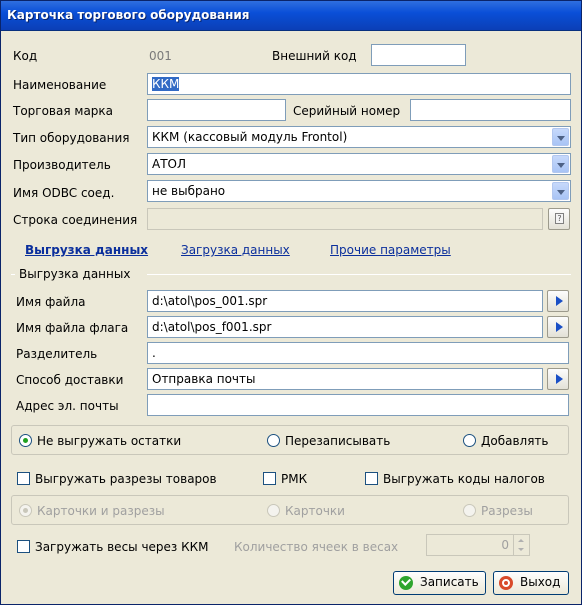 This screenshot has height=605, width=582. What do you see at coordinates (57, 354) in the screenshot?
I see `separator-label: Разделитель` at bounding box center [57, 354].